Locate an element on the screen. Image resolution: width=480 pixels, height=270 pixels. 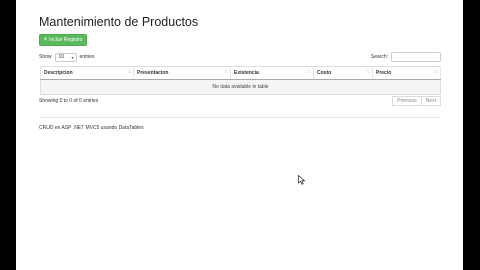
column-label: Descripcion is located at coordinates (58, 73).